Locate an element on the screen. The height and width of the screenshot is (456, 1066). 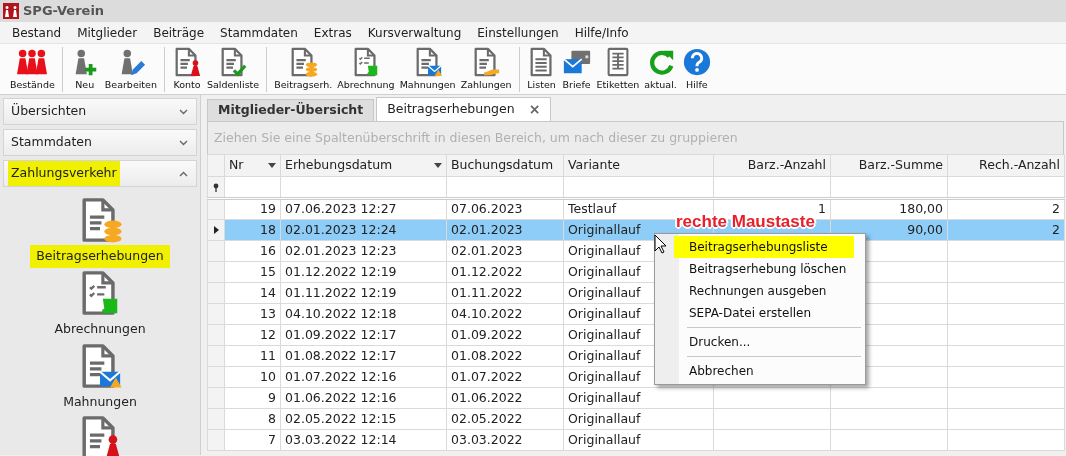
toolbar-button: Saldenliste is located at coordinates (233, 69).